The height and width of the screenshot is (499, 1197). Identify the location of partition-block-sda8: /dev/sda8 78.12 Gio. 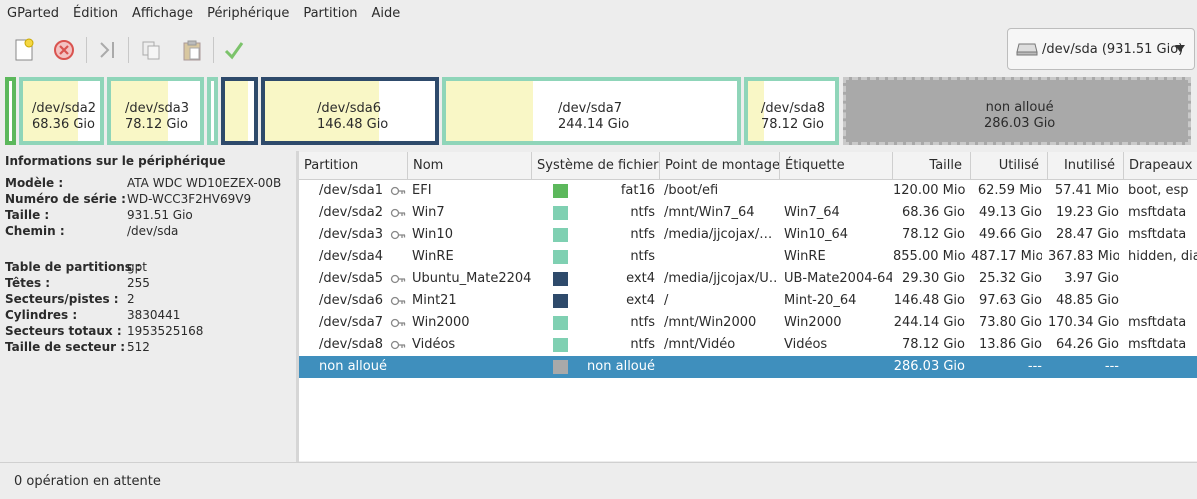
(791, 111).